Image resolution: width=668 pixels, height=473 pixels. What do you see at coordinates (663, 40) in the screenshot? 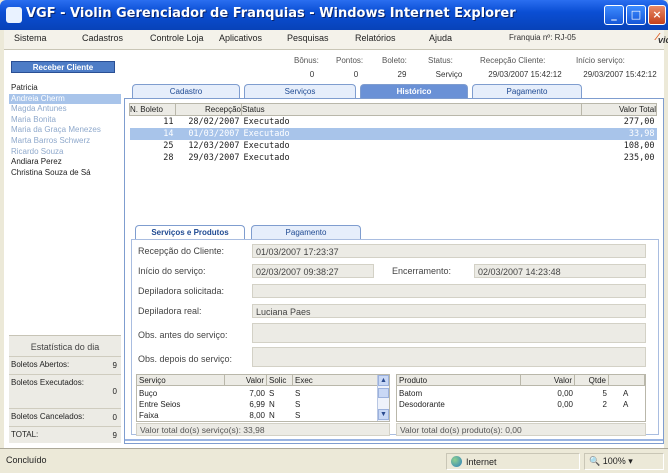
I see `logo-text: violin` at bounding box center [663, 40].